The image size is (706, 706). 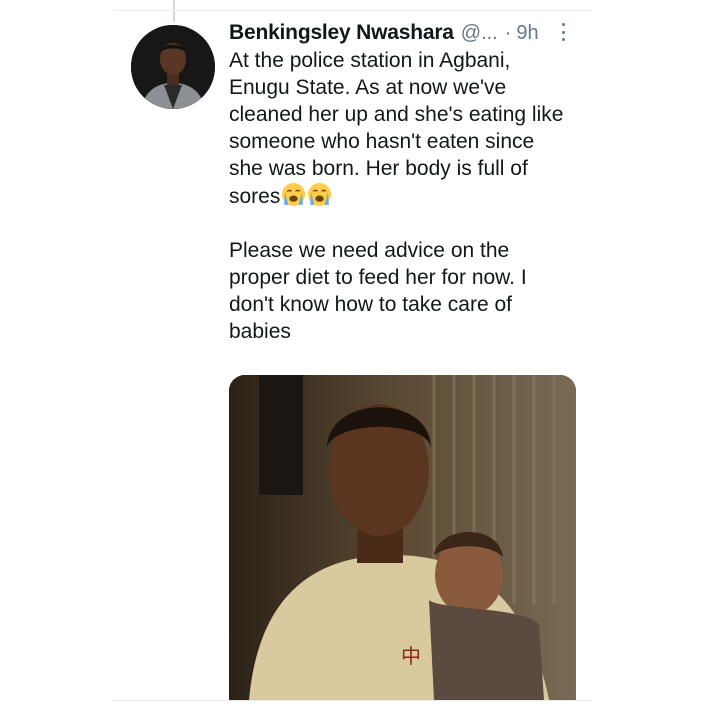 I want to click on more-options-icon, so click(x=563, y=32).